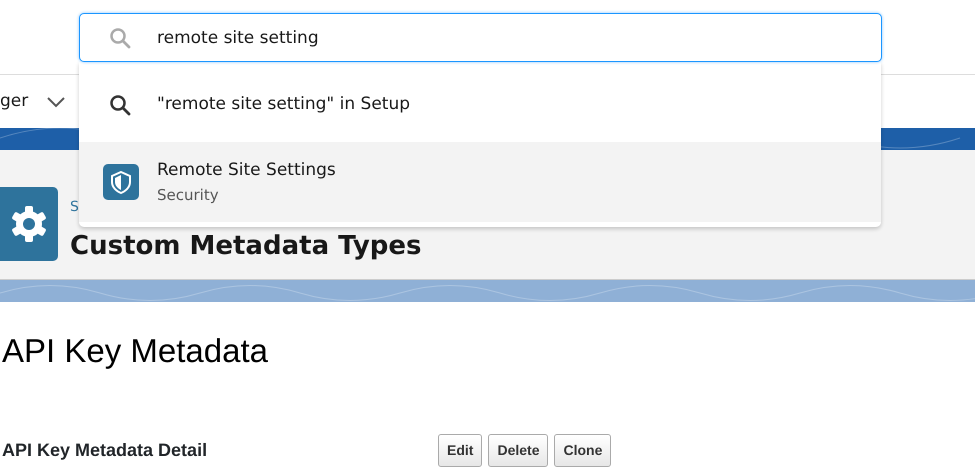 The height and width of the screenshot is (468, 975). What do you see at coordinates (14, 101) in the screenshot?
I see `nav-label: ger` at bounding box center [14, 101].